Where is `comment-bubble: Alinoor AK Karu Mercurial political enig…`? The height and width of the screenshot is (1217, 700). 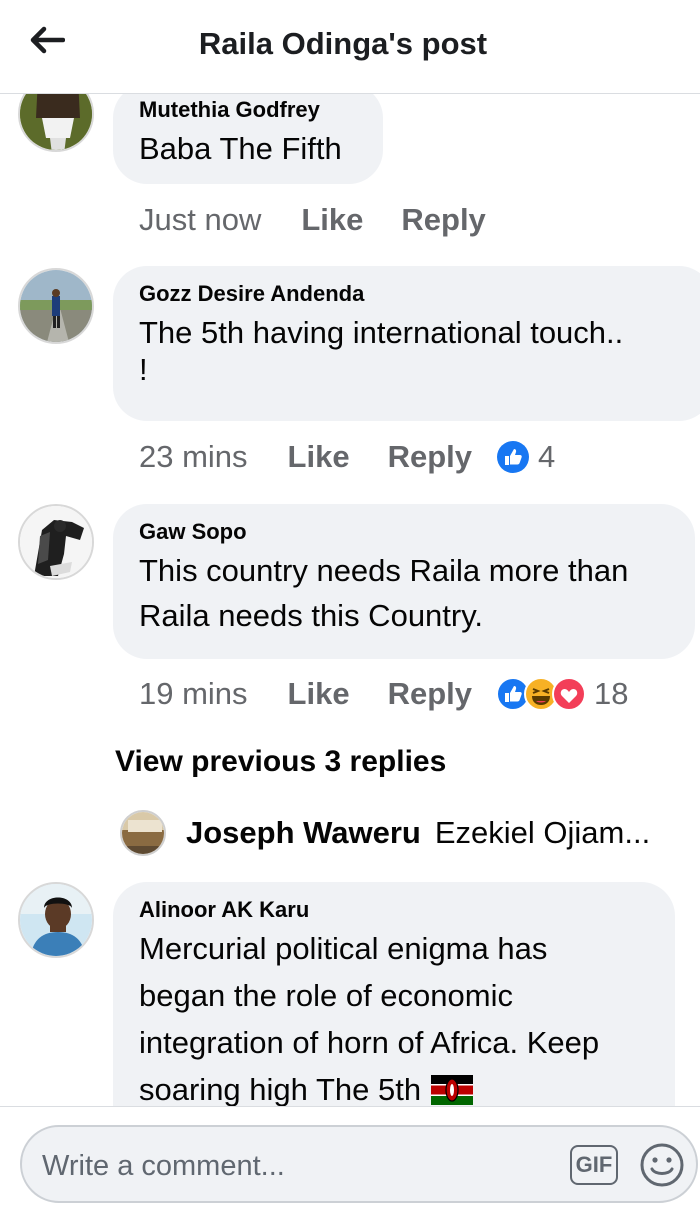 comment-bubble: Alinoor AK Karu Mercurial political enig… is located at coordinates (394, 994).